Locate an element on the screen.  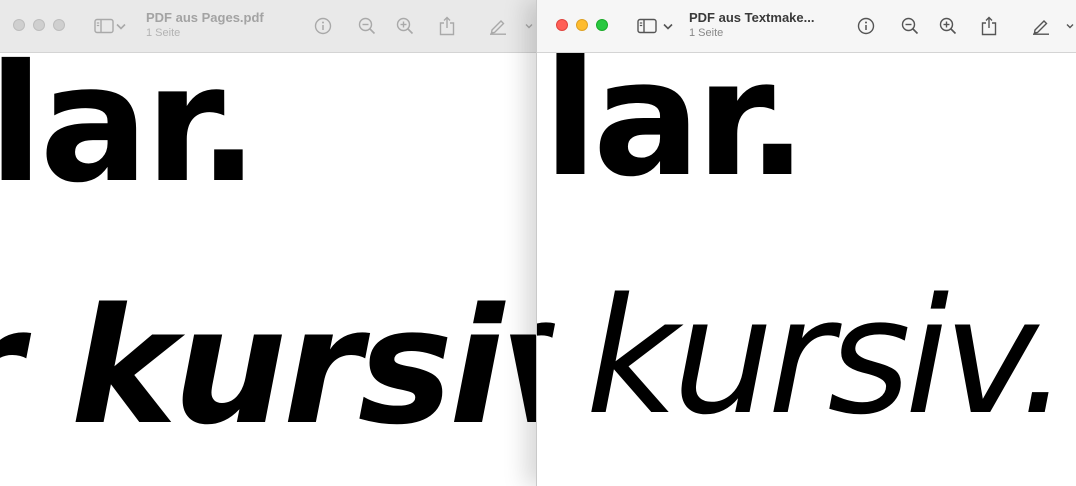
document-title-block: PDF aus Textmake... 1 Seite is located at coordinates (751, 24).